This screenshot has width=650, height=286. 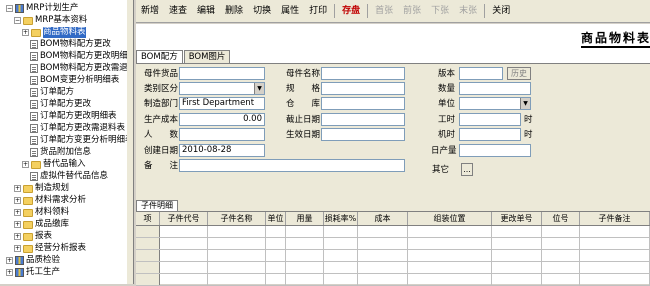 I want to click on tree-item: BOM物料配方更改, so click(x=70, y=44).